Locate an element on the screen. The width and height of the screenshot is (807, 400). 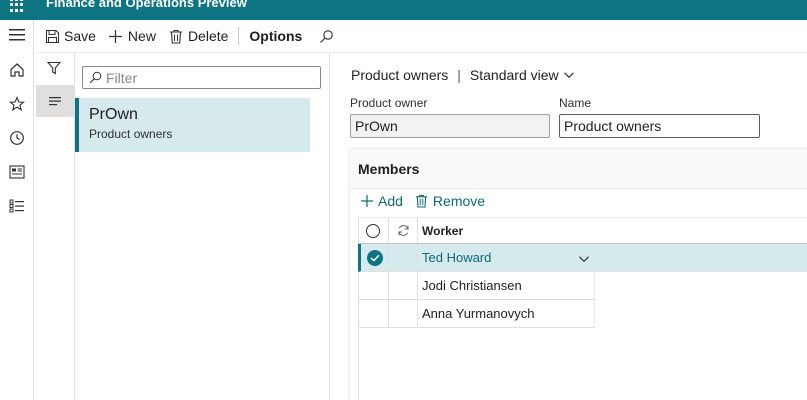
name-label: Name is located at coordinates (575, 103).